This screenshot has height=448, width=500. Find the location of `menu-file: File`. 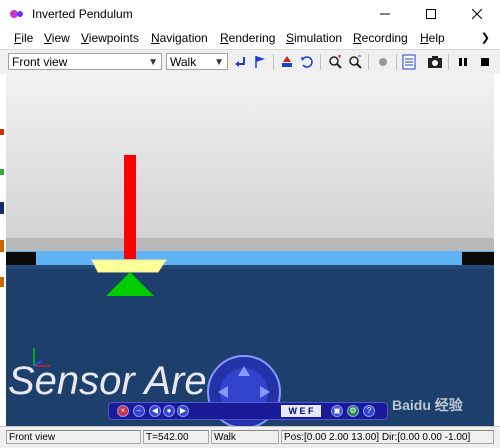

menu-file: File is located at coordinates (23, 38).